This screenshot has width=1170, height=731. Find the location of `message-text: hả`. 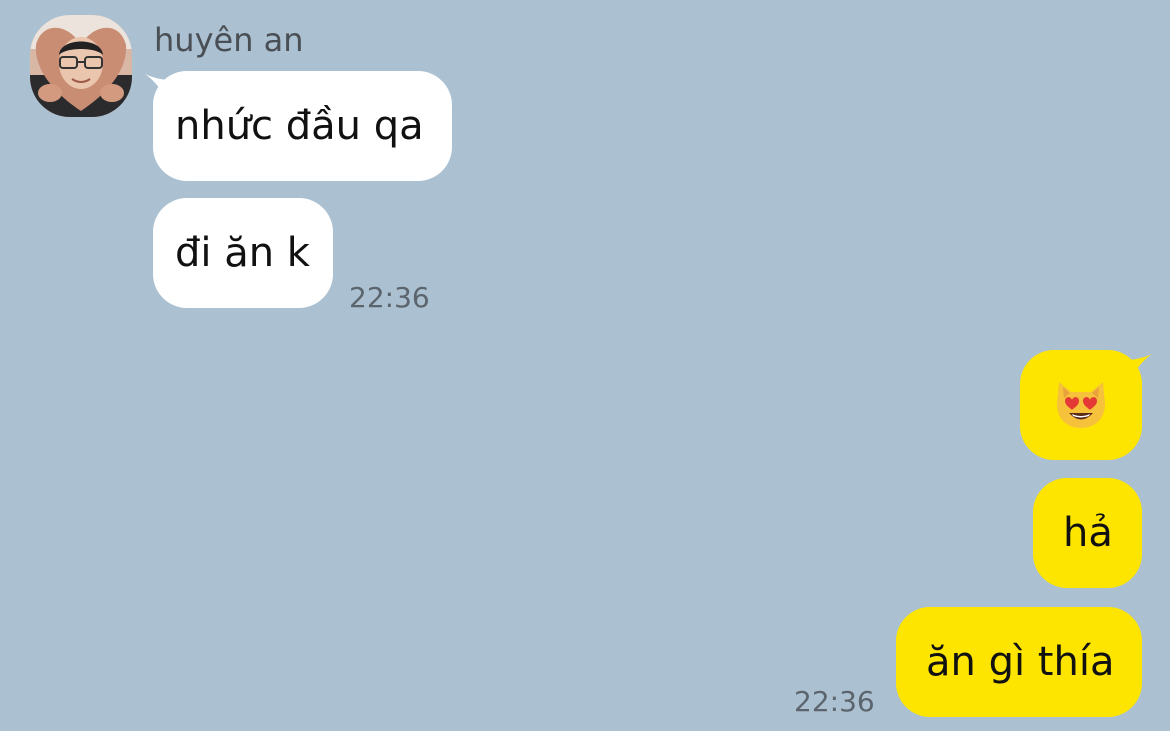

message-text: hả is located at coordinates (1088, 533).